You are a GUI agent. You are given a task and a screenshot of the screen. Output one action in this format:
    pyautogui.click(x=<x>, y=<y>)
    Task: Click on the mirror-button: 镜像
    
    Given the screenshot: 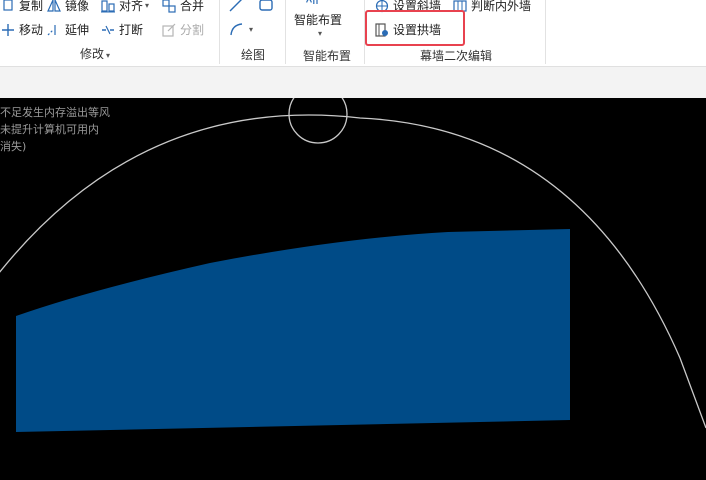 What is the action you would take?
    pyautogui.click(x=67, y=7)
    